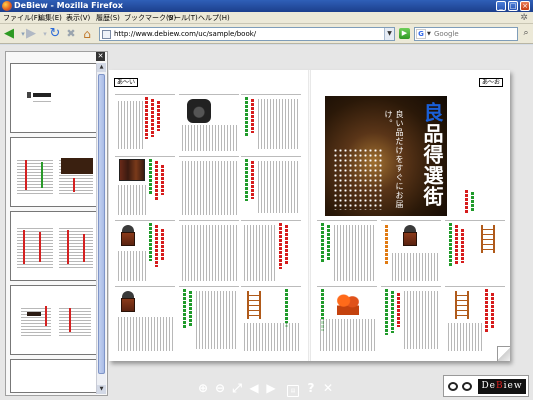  I want to click on document-info-icon: ▤, so click(293, 388).